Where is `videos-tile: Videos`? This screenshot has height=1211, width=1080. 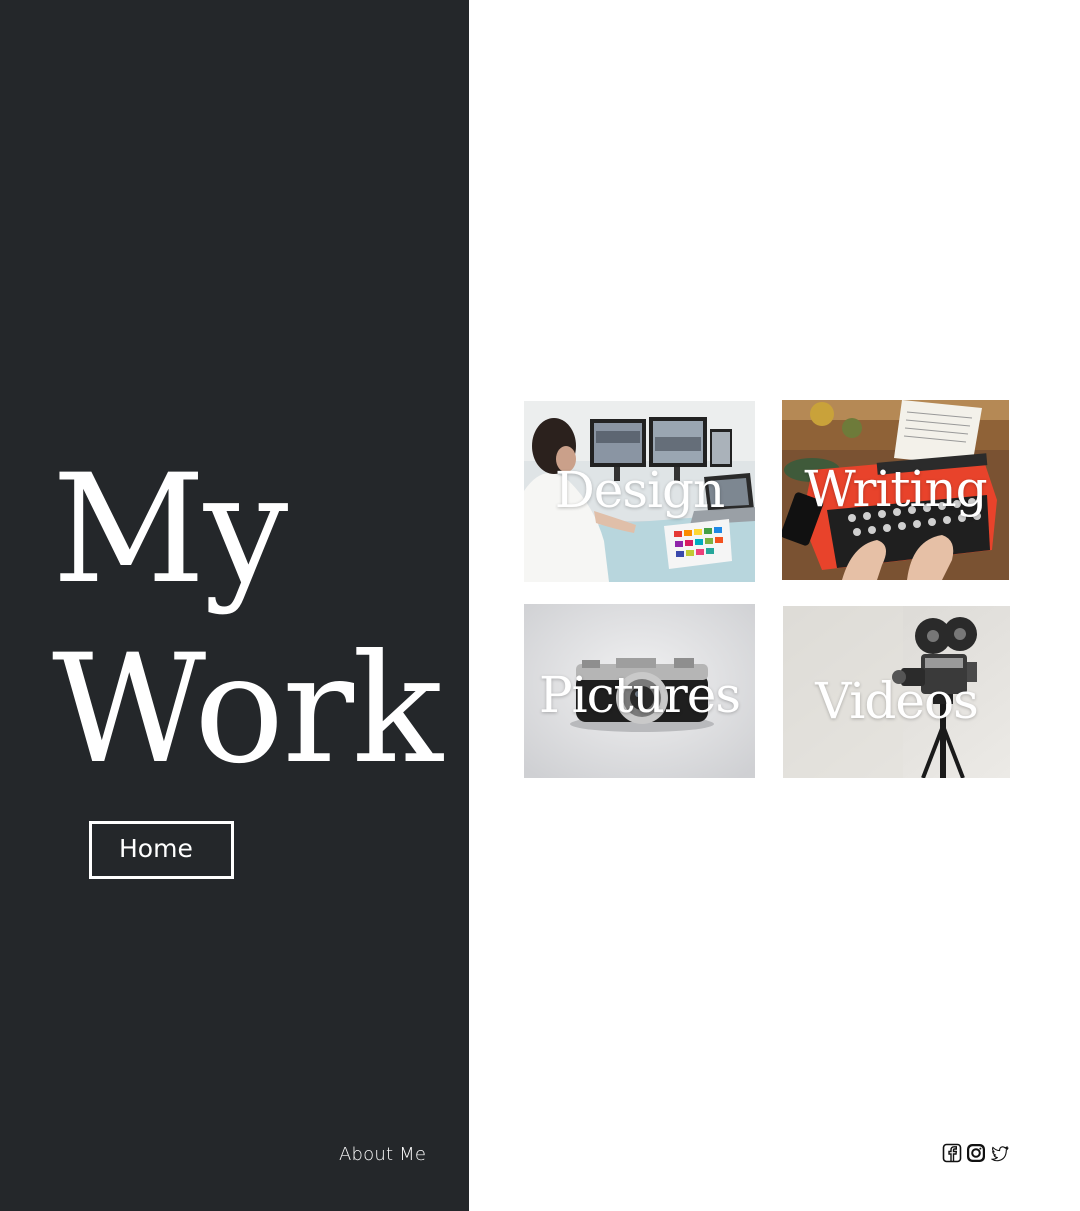 videos-tile: Videos is located at coordinates (896, 692).